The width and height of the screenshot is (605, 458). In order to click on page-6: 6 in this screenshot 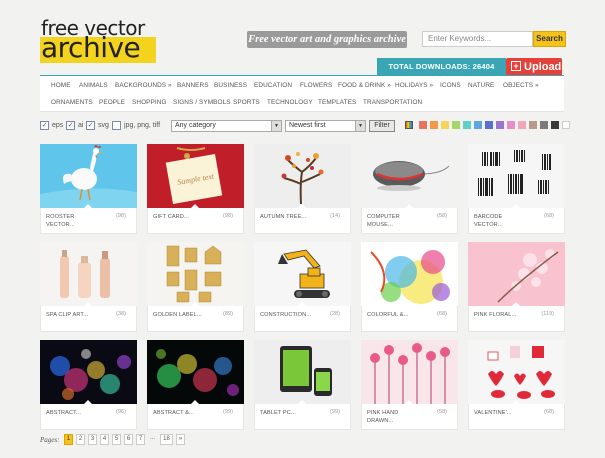, I will do `click(128, 439)`.